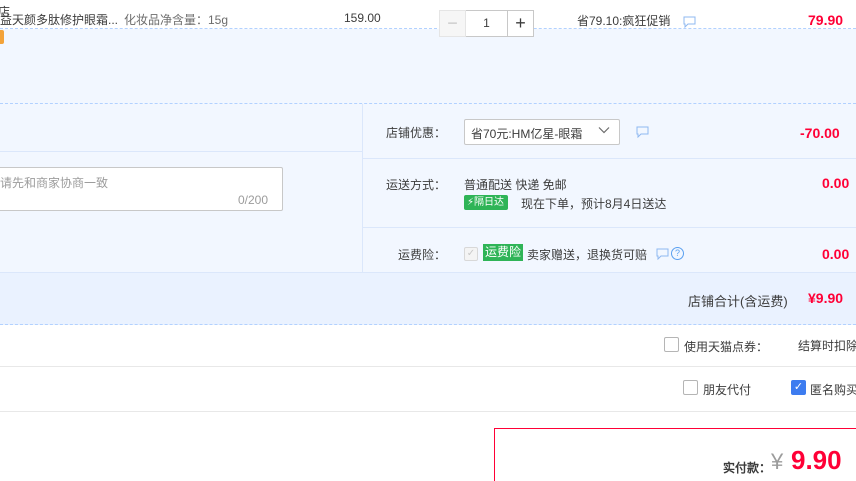  What do you see at coordinates (816, 460) in the screenshot?
I see `payment-amount: 9.90` at bounding box center [816, 460].